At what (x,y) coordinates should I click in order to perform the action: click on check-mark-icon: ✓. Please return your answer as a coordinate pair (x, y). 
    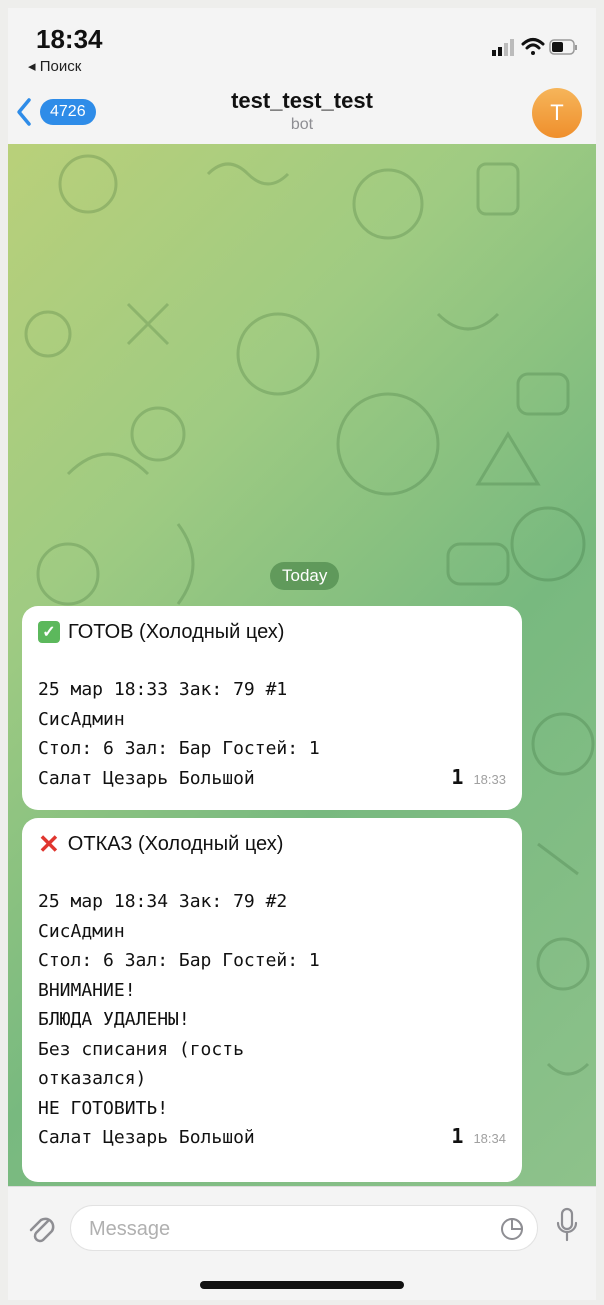
    Looking at the image, I should click on (49, 632).